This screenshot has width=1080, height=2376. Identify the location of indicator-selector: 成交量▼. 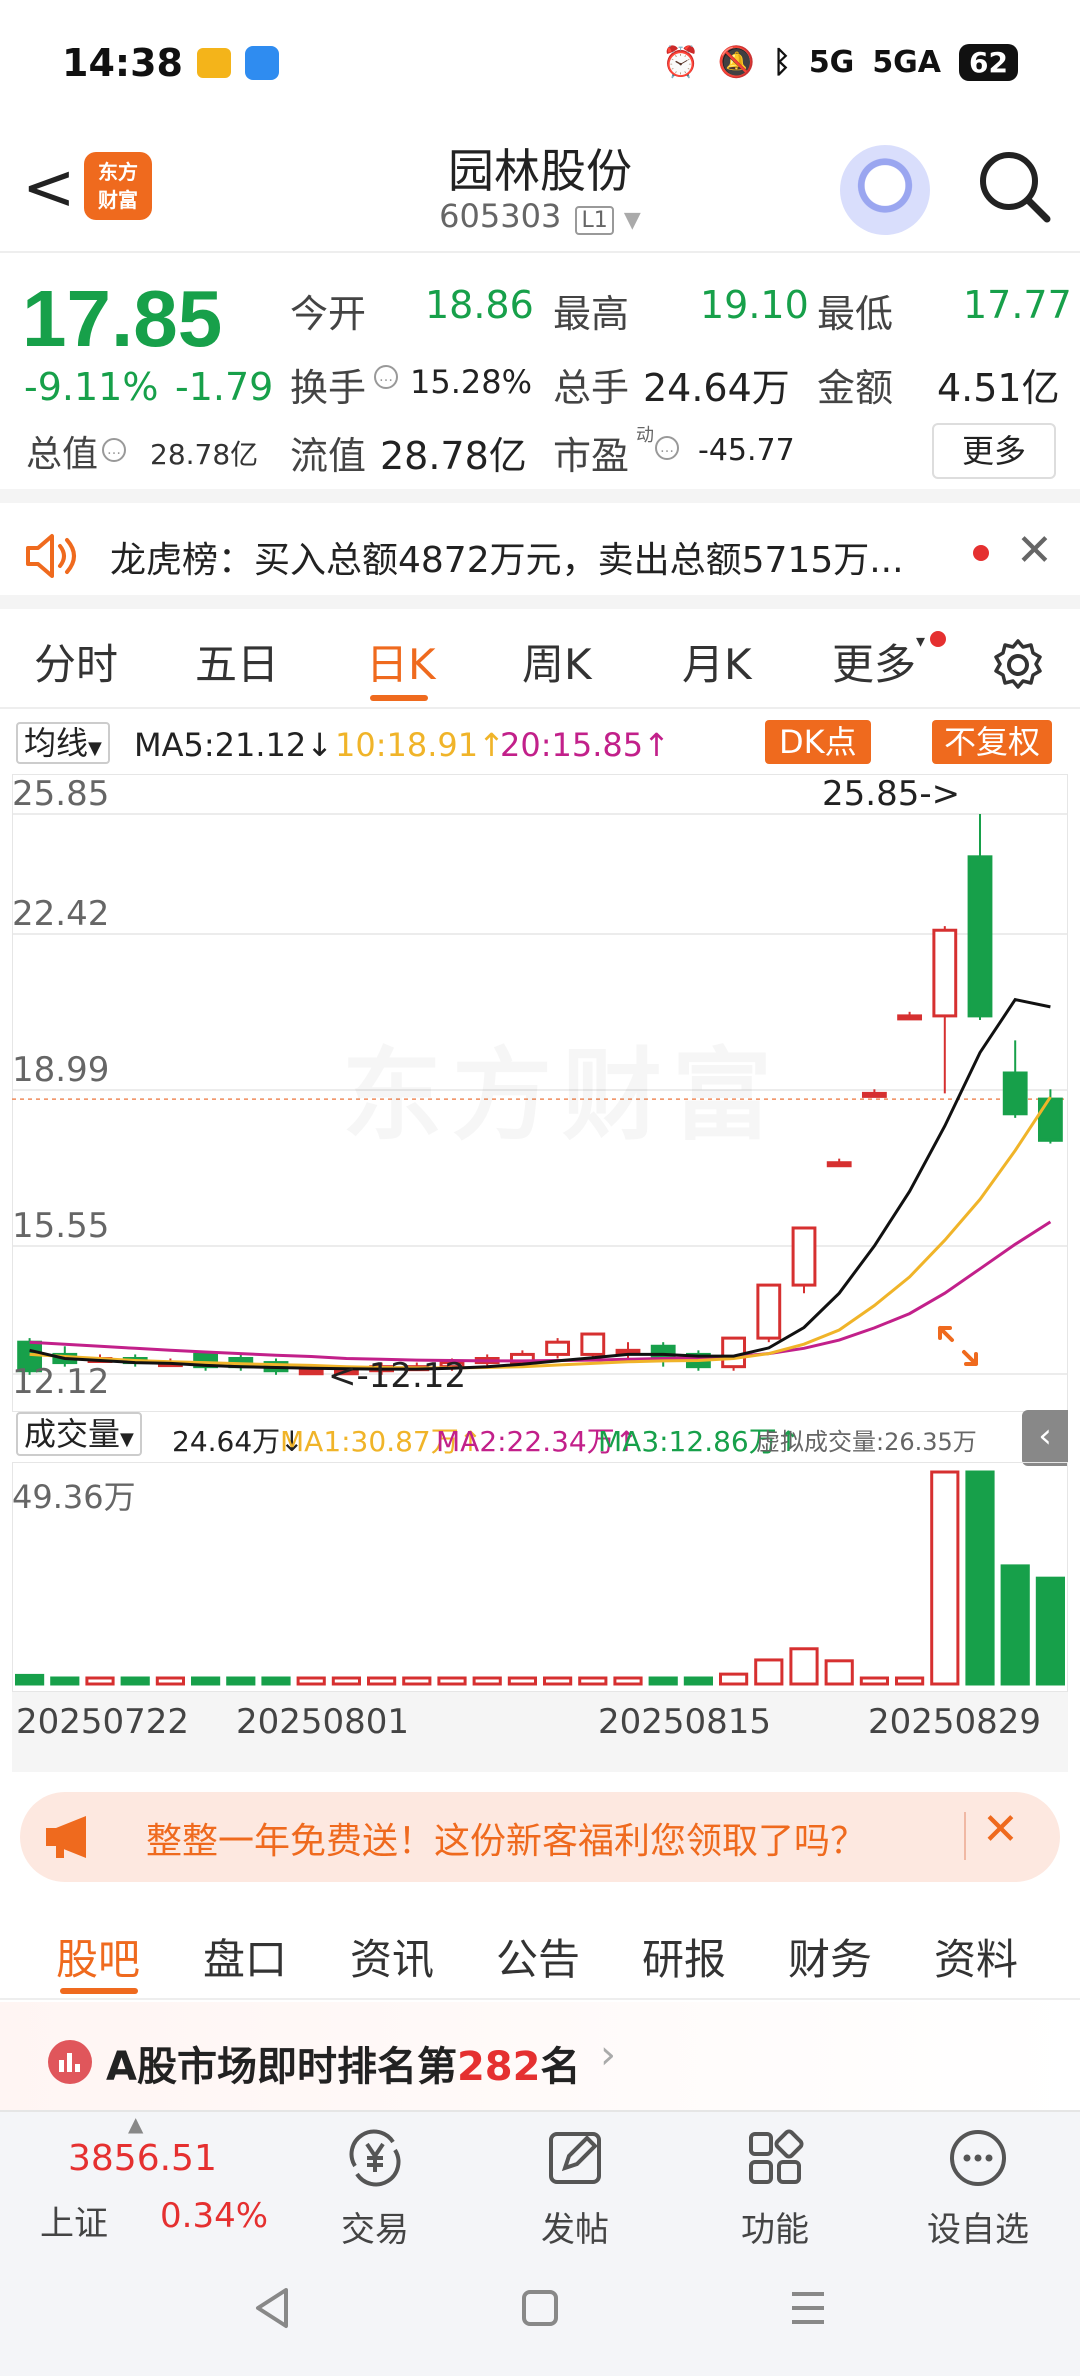
(79, 1434).